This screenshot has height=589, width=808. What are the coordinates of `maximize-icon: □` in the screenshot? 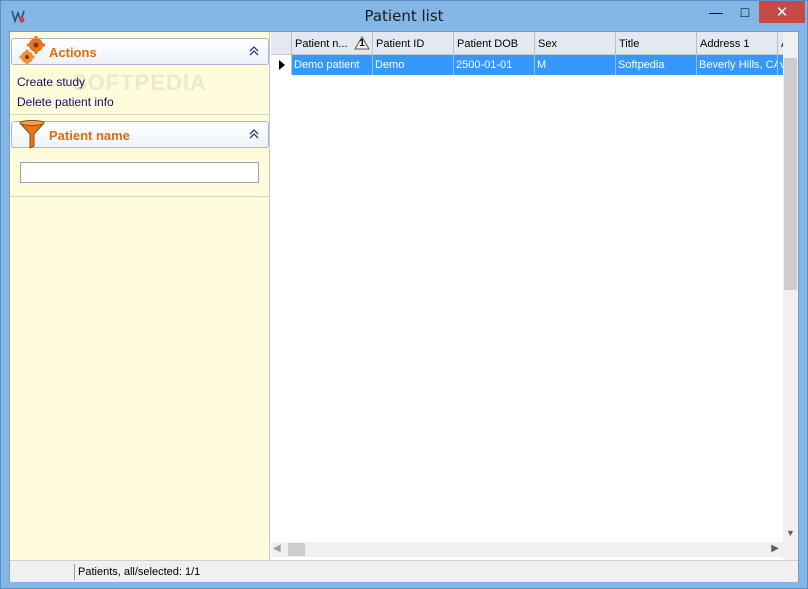 It's located at (745, 12).